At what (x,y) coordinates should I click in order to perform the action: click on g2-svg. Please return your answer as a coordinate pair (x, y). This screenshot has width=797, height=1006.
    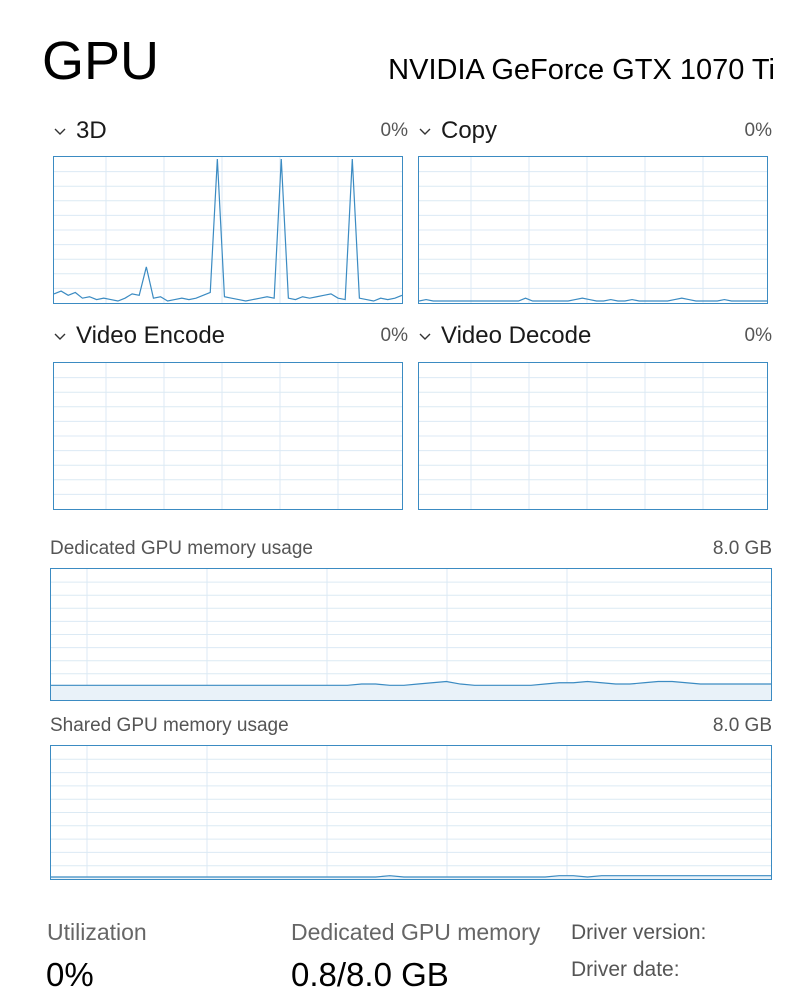
    Looking at the image, I should click on (228, 436).